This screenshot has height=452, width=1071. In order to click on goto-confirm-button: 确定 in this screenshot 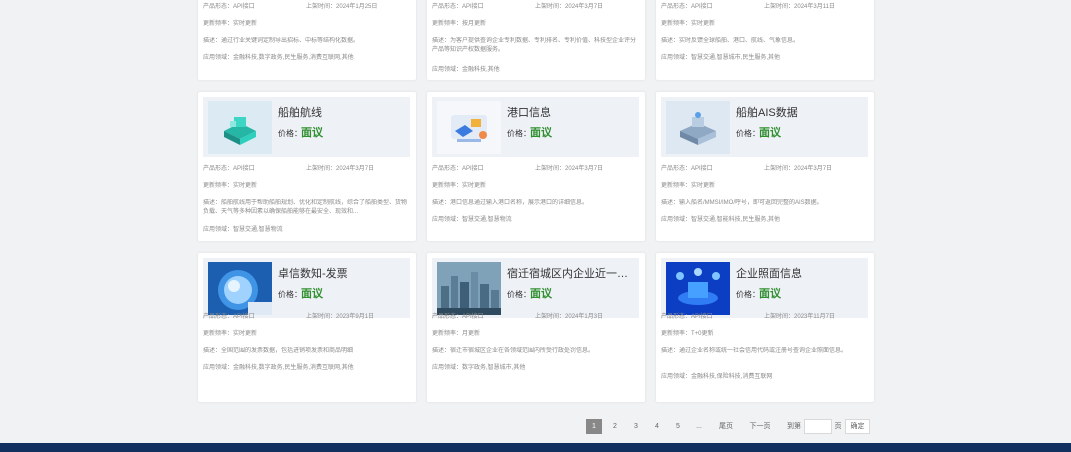, I will do `click(857, 426)`.